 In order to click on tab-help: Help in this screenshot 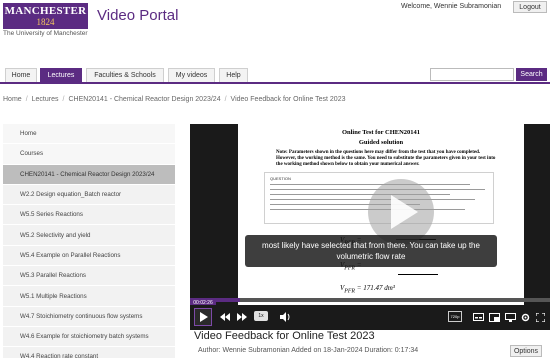, I will do `click(233, 75)`.